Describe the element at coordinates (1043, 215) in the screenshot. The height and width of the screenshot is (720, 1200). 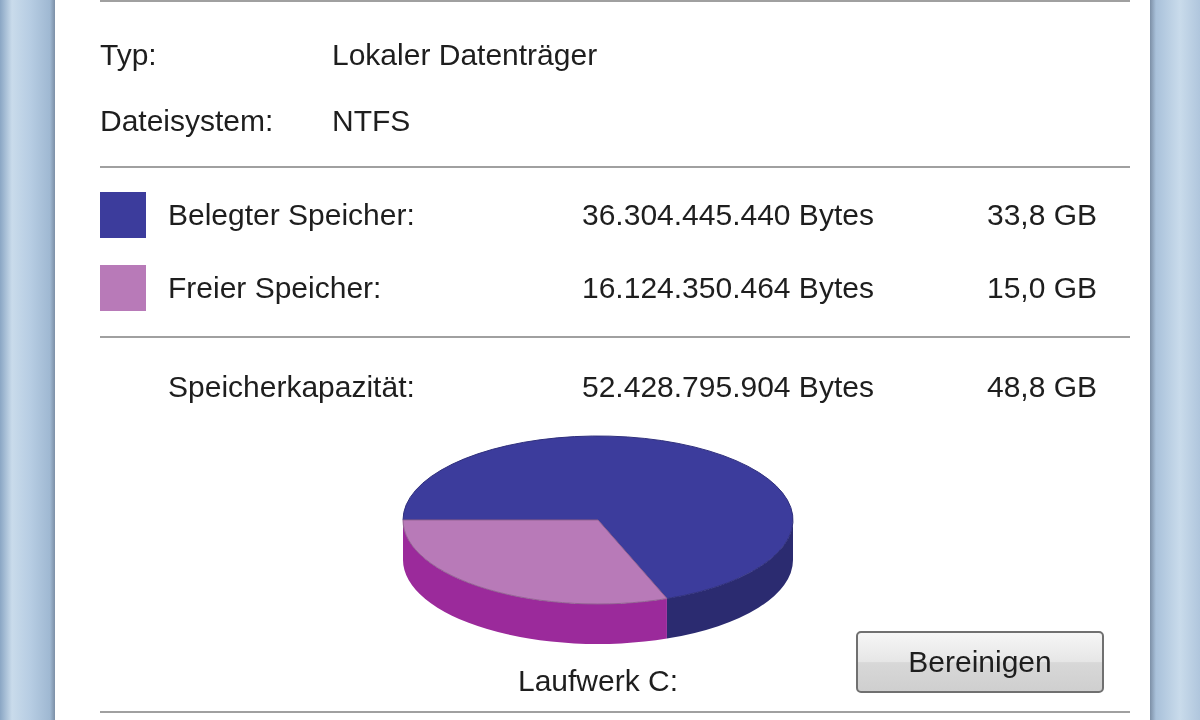
I see `size-value: 33,8 GB` at that location.